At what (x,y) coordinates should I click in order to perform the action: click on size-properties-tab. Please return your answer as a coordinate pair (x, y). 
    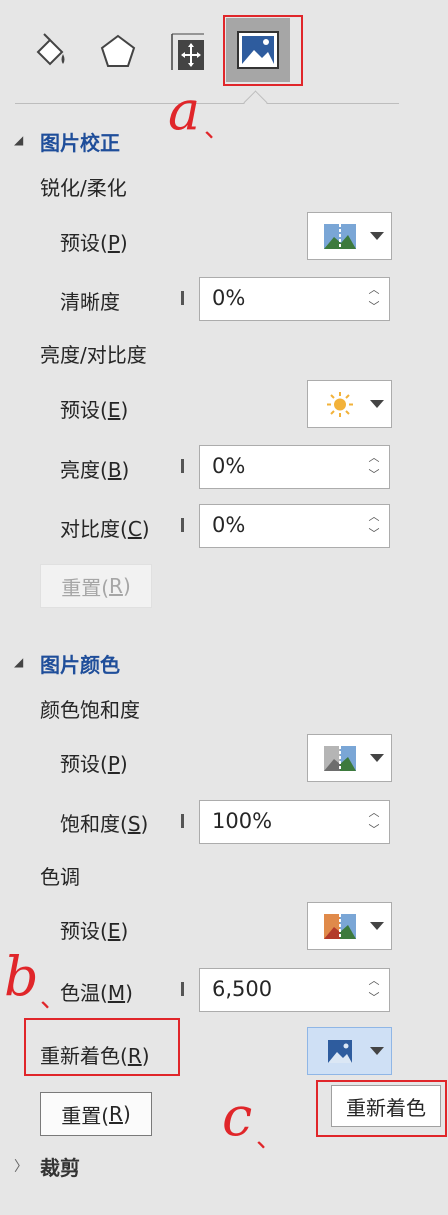
    Looking at the image, I should click on (188, 52).